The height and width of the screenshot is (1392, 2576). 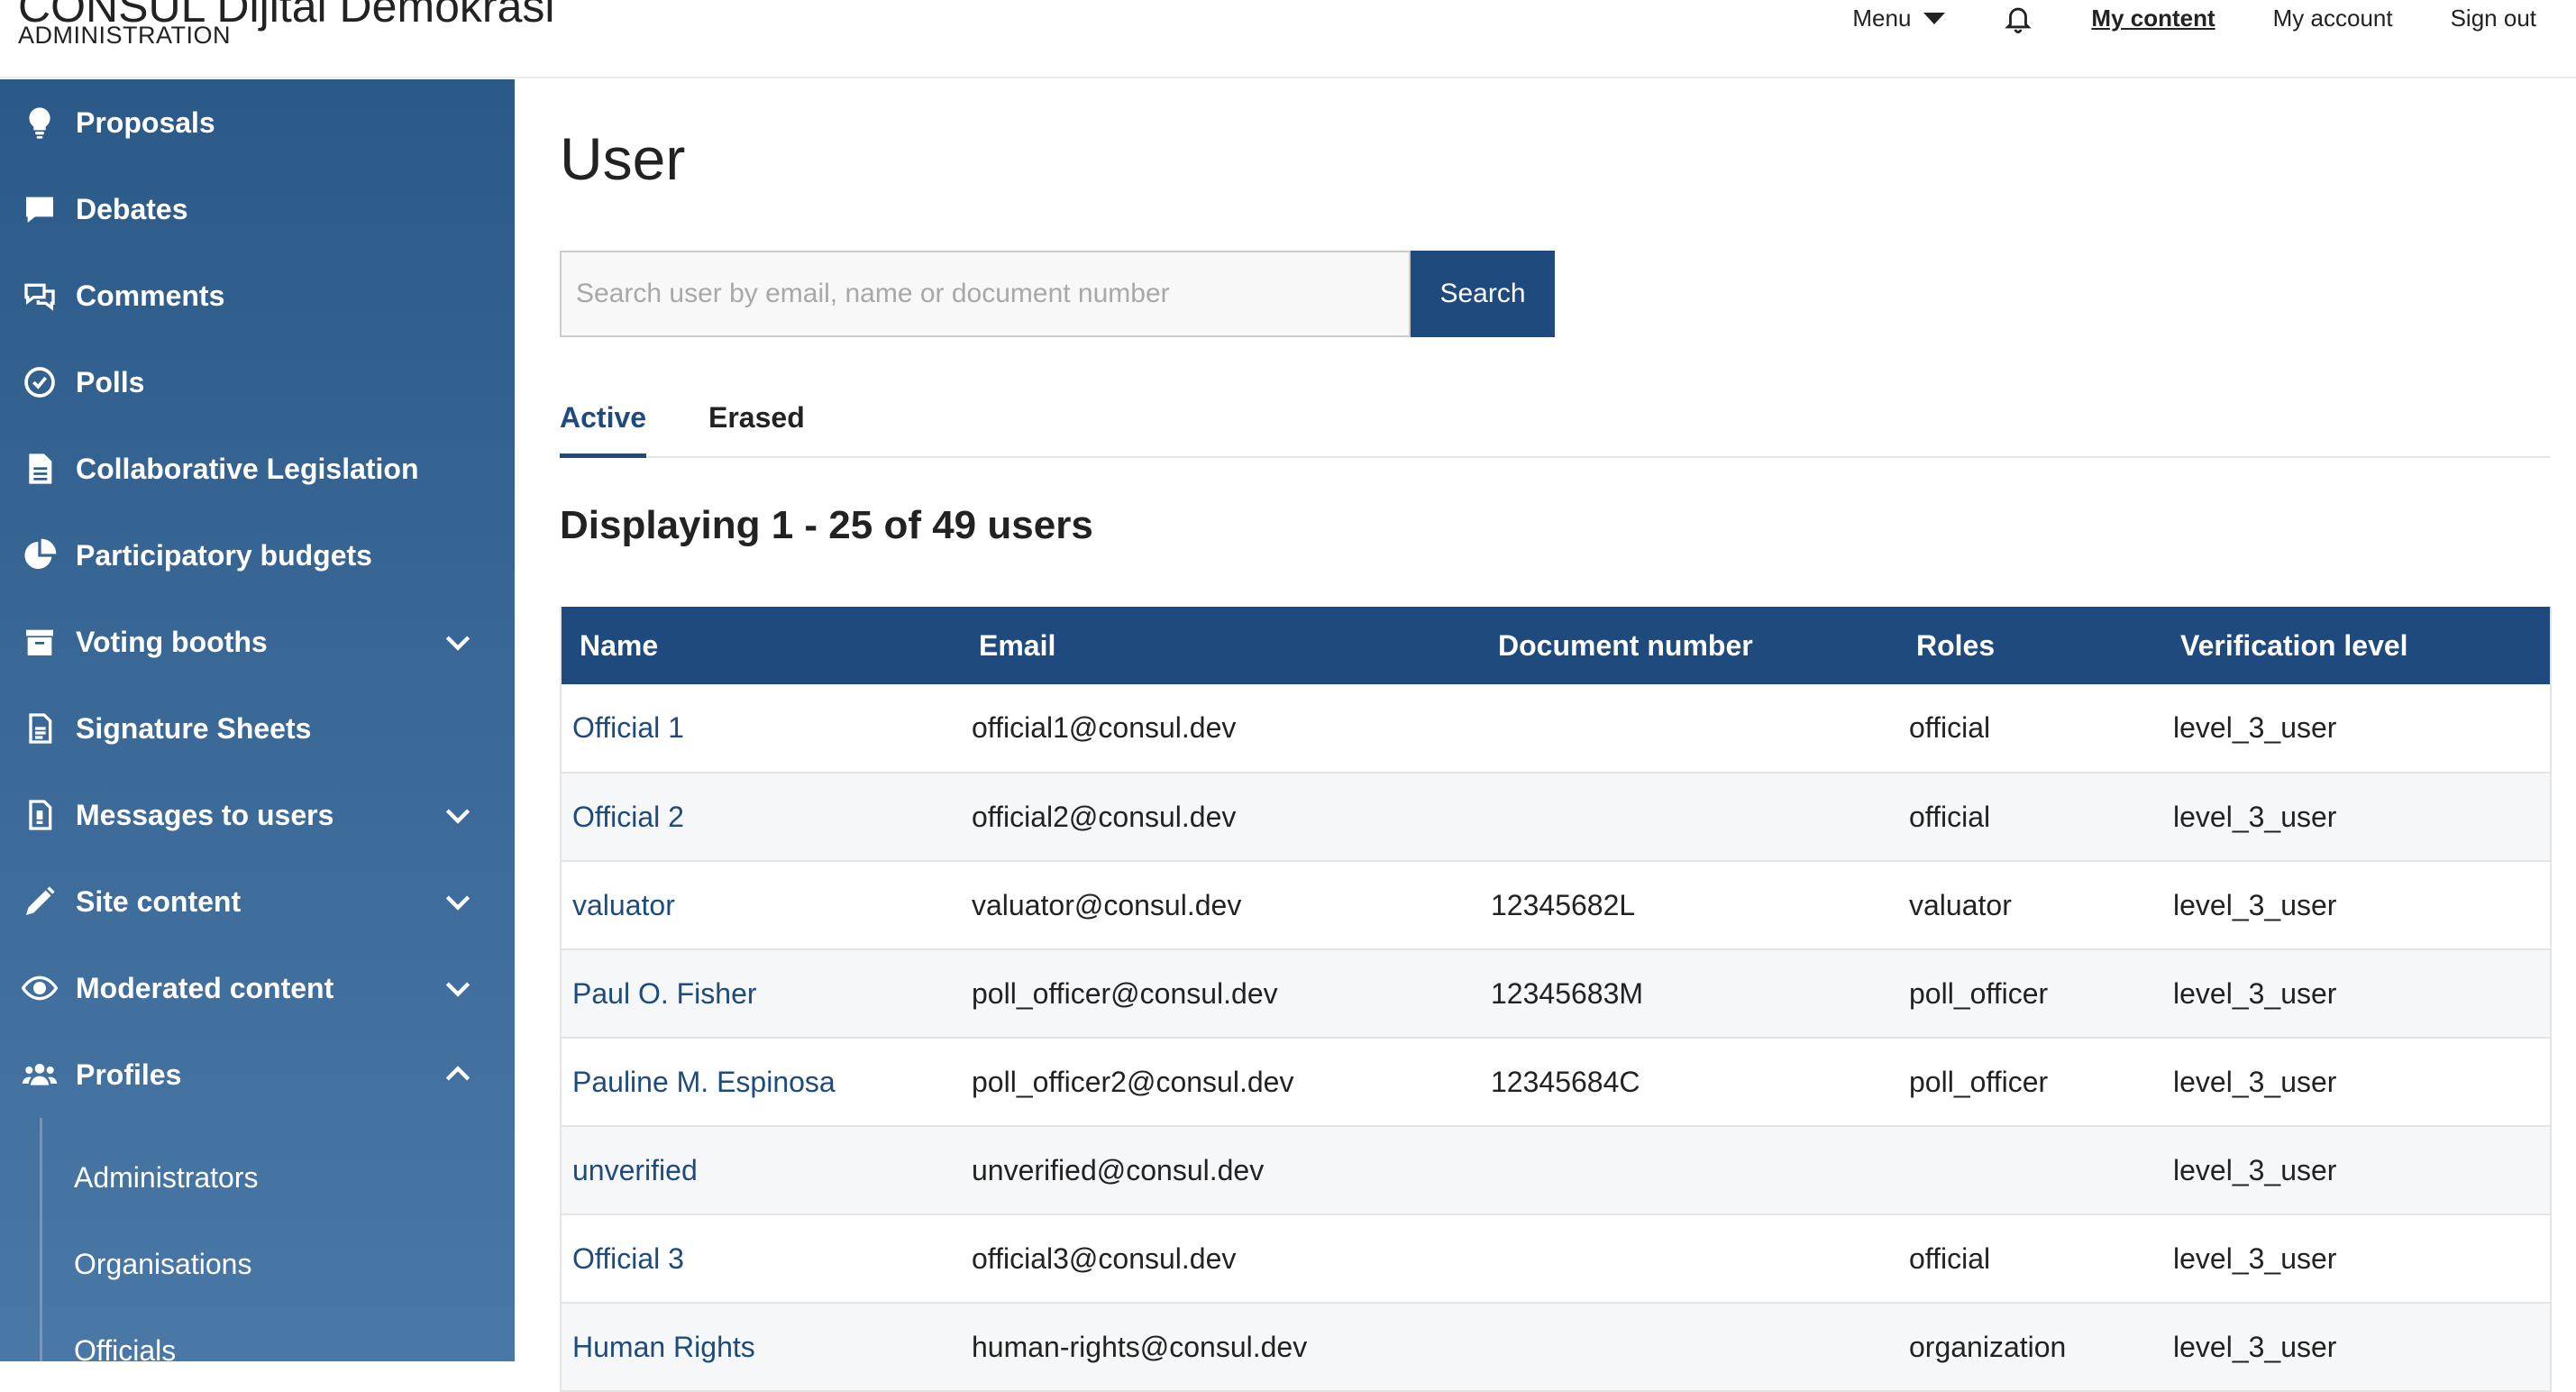 What do you see at coordinates (172, 641) in the screenshot?
I see `sidebar-item-label: Voting booths` at bounding box center [172, 641].